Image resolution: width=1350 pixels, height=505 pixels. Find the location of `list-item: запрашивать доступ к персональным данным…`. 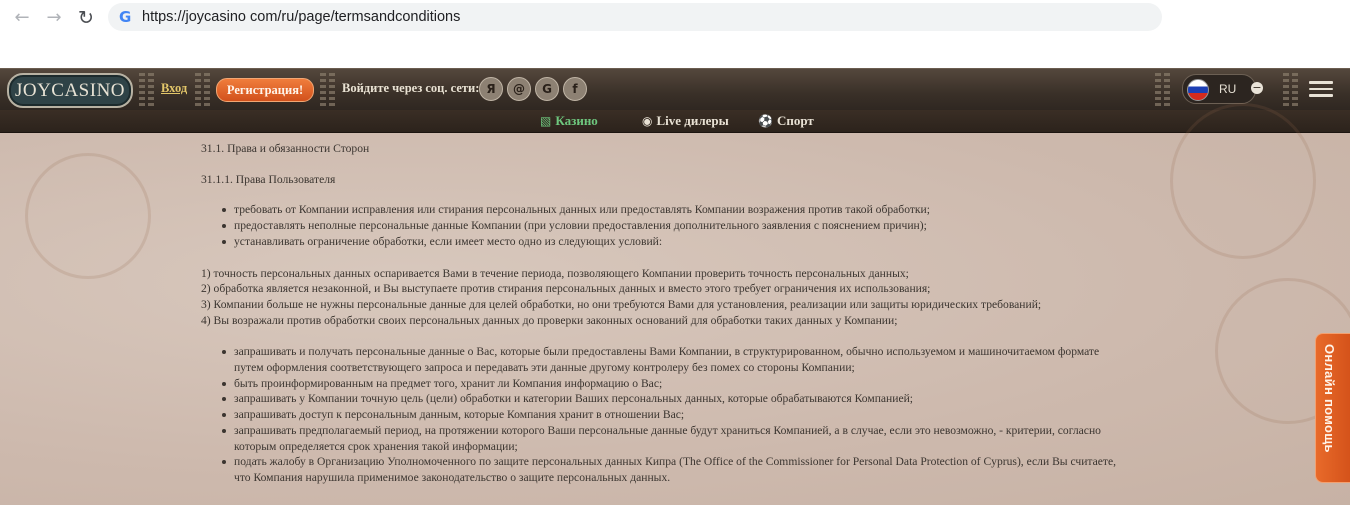

list-item: запрашивать доступ к персональным данным… is located at coordinates (676, 415).